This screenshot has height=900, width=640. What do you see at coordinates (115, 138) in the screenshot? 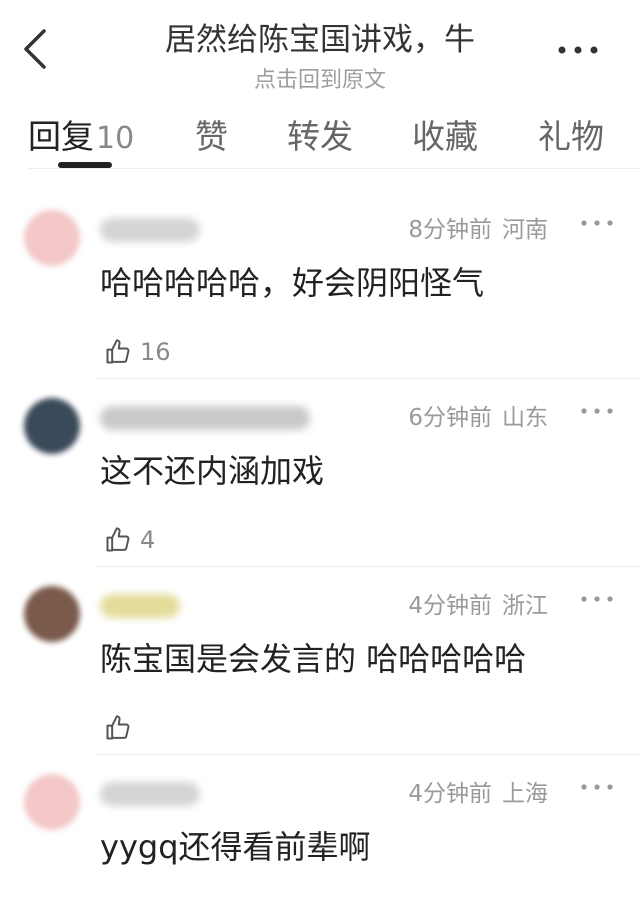
I see `tab-replies-count: 10` at bounding box center [115, 138].